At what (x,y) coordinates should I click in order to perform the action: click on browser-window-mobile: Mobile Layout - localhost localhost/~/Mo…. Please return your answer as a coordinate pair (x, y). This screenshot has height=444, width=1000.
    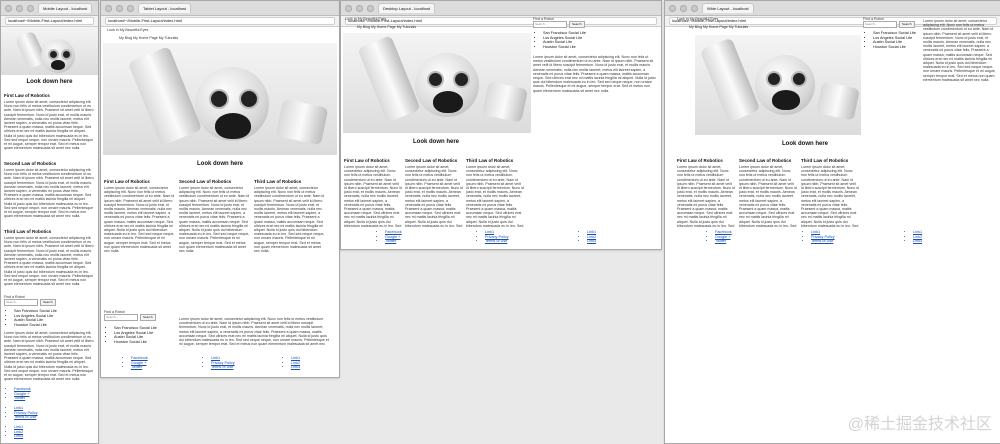
    Looking at the image, I should click on (49, 222).